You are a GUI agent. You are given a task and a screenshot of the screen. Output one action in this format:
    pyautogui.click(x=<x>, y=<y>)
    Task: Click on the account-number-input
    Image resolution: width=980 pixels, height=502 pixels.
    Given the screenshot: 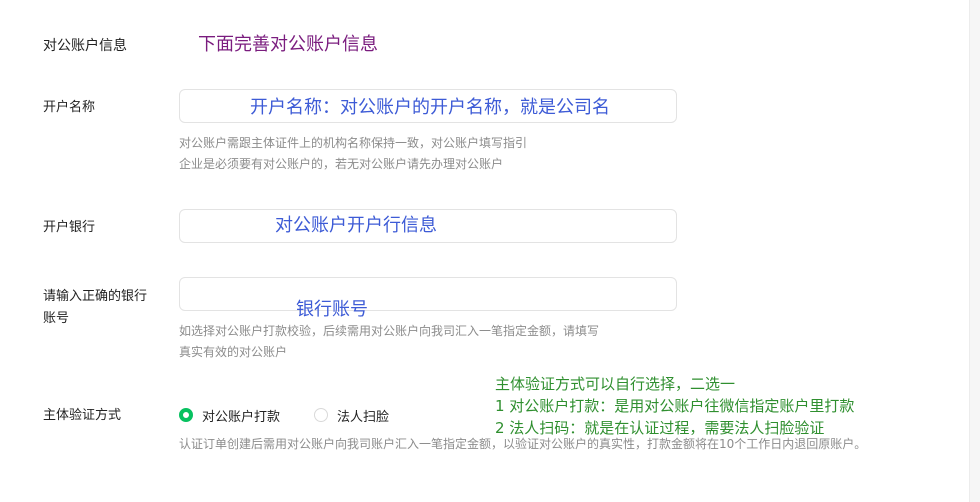 What is the action you would take?
    pyautogui.click(x=428, y=294)
    